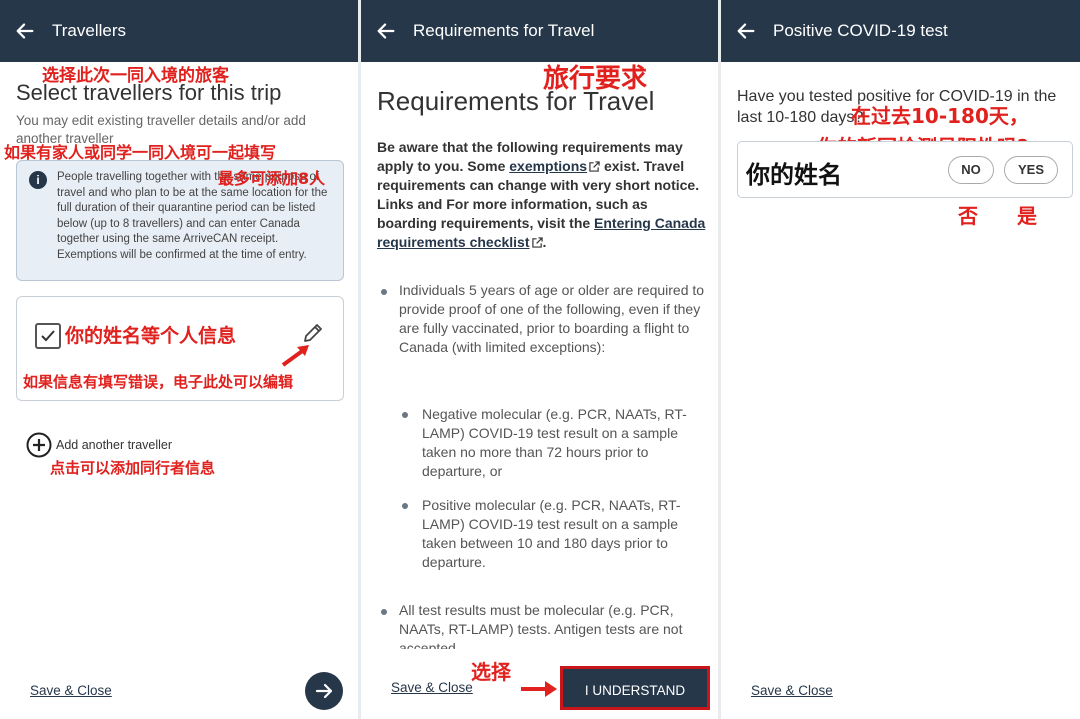  What do you see at coordinates (38, 180) in the screenshot?
I see `info-icon: i` at bounding box center [38, 180].